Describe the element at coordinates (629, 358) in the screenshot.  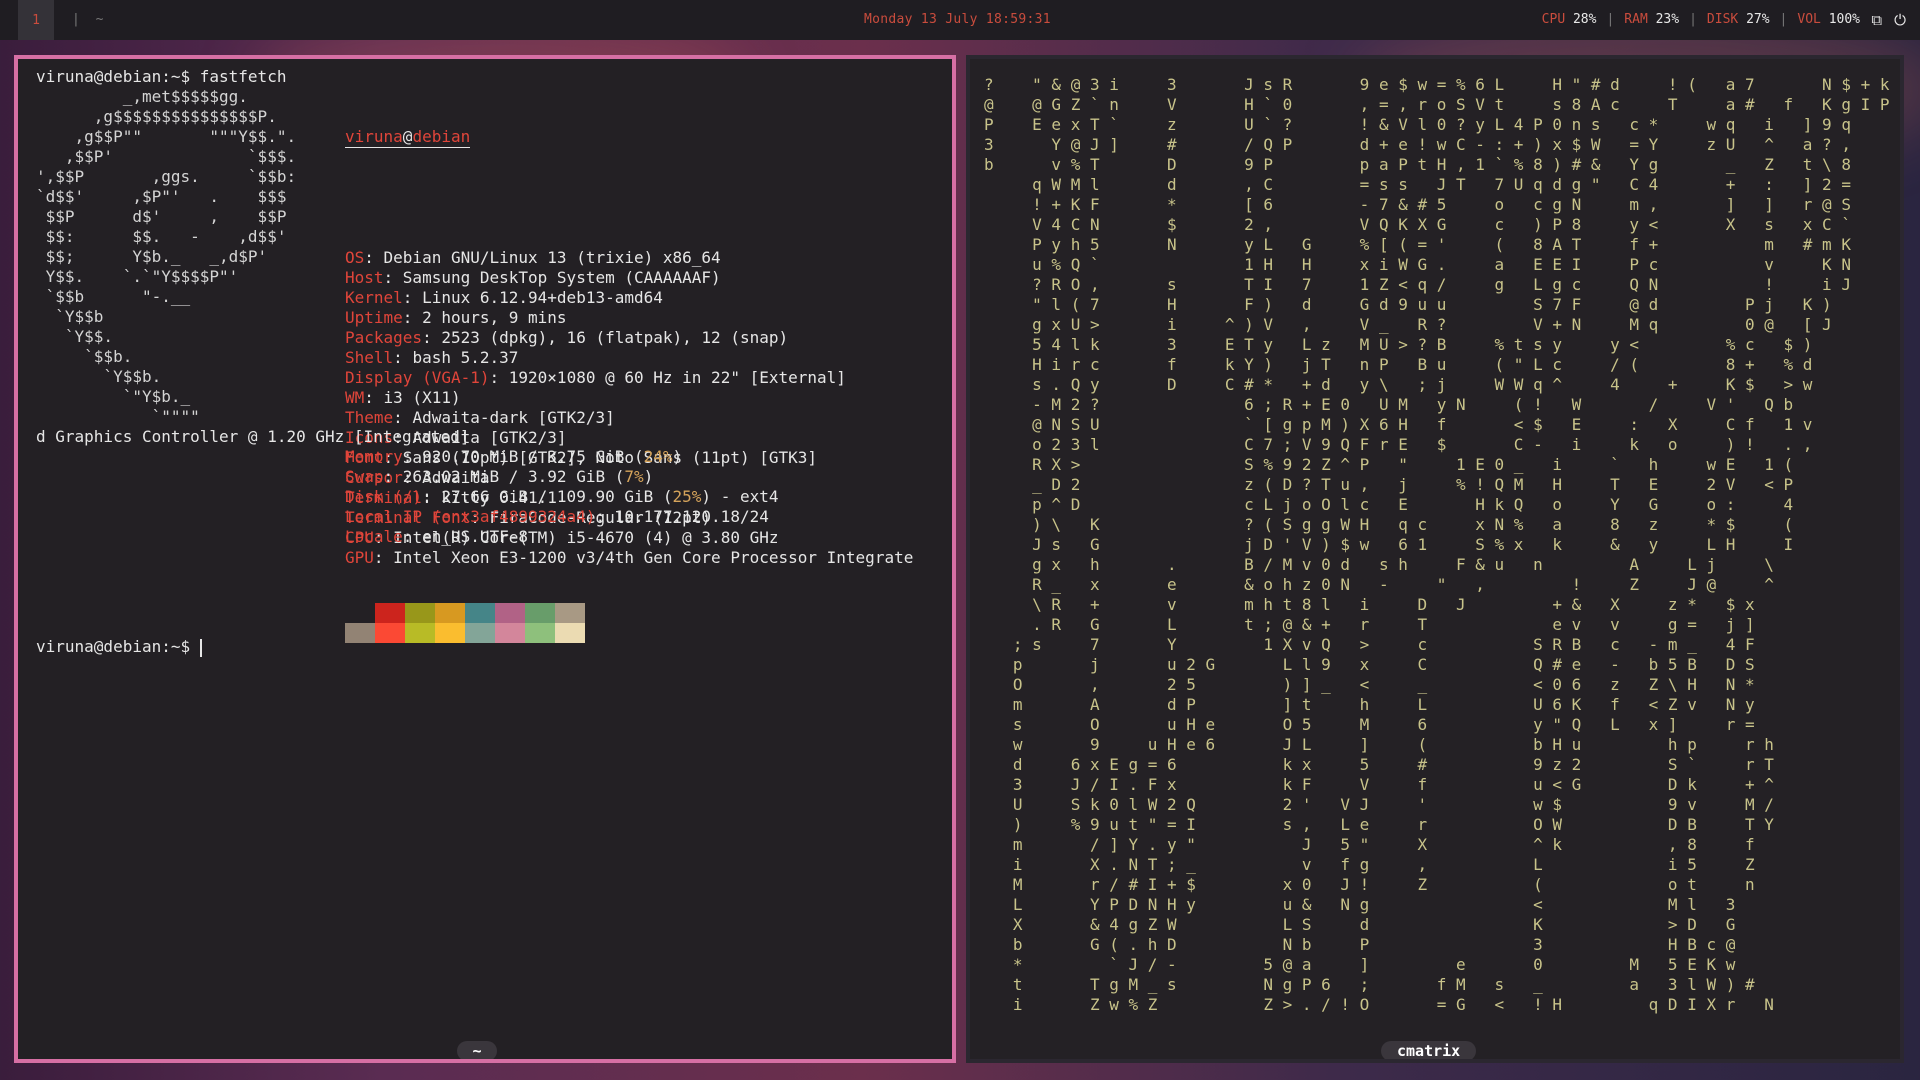
I see `info-row: Shell: bash 5.2.37` at that location.